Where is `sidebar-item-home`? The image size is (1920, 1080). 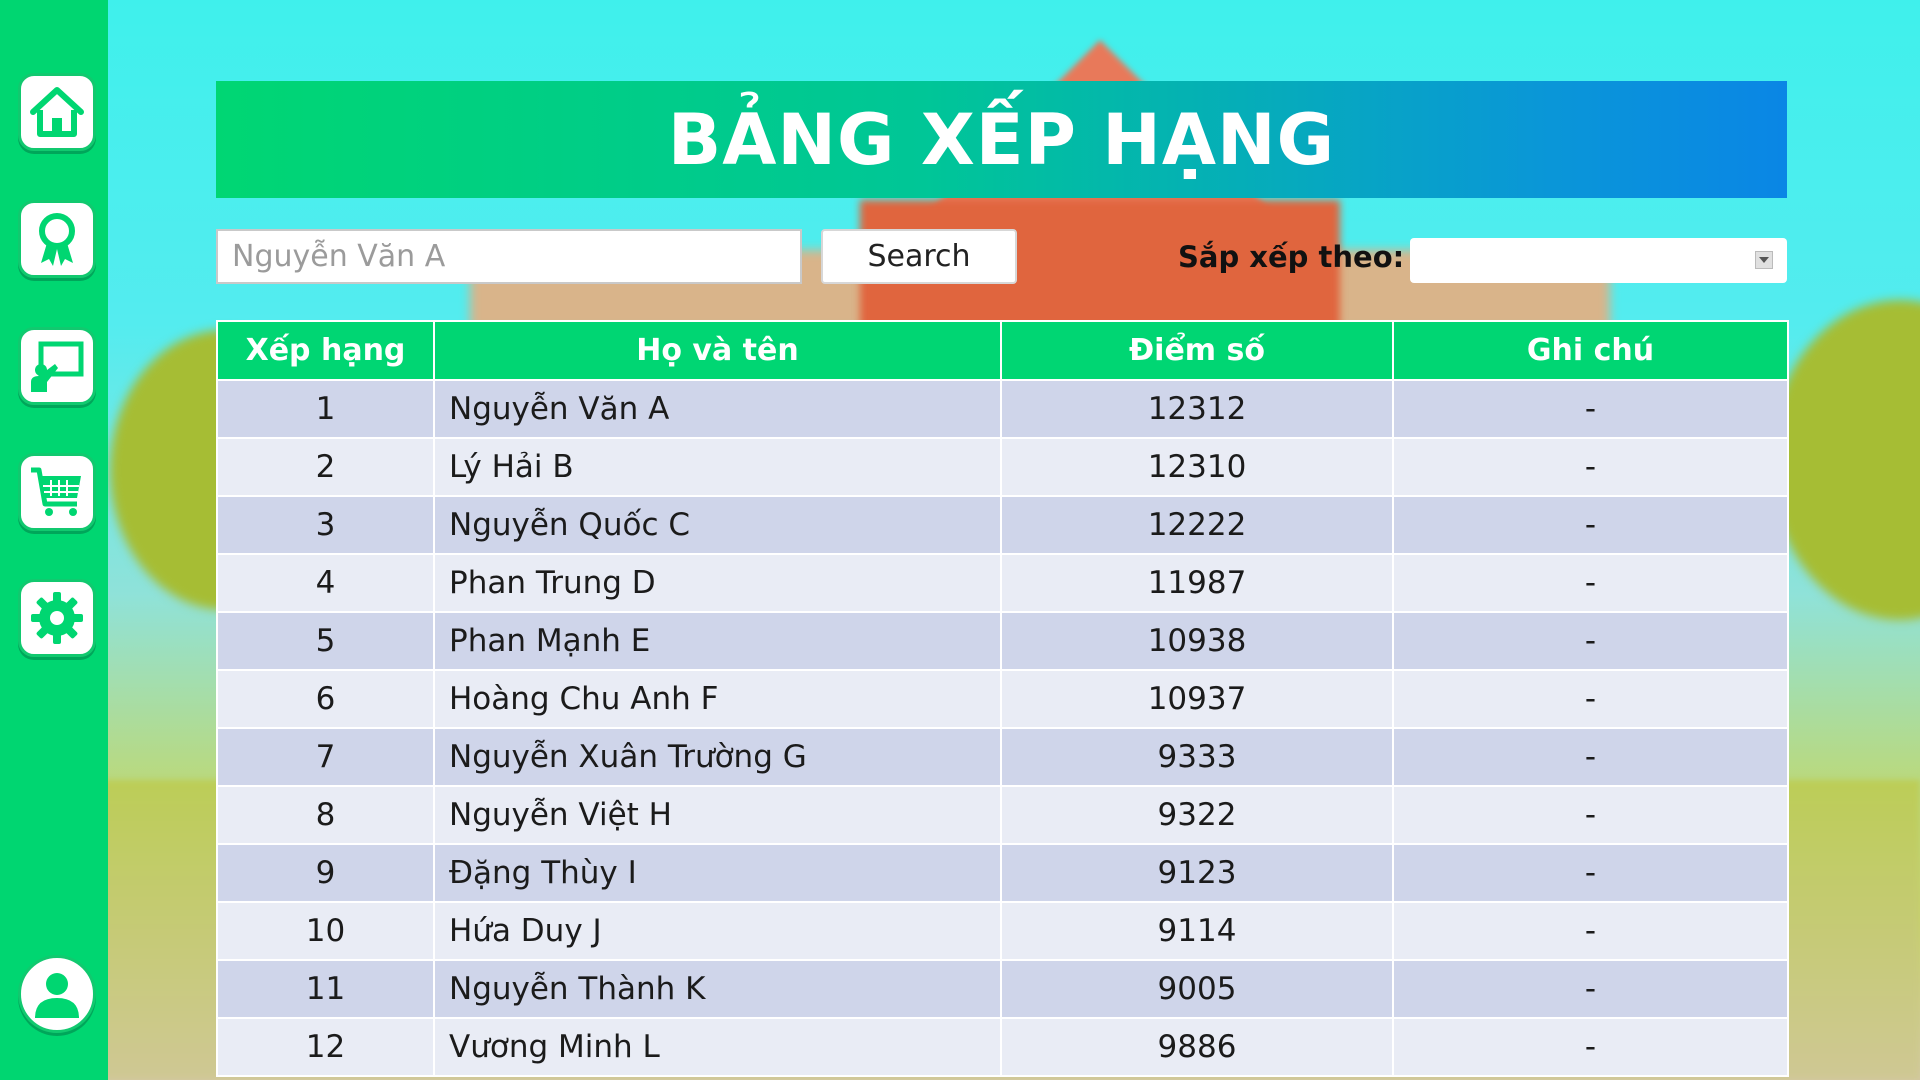 sidebar-item-home is located at coordinates (57, 112).